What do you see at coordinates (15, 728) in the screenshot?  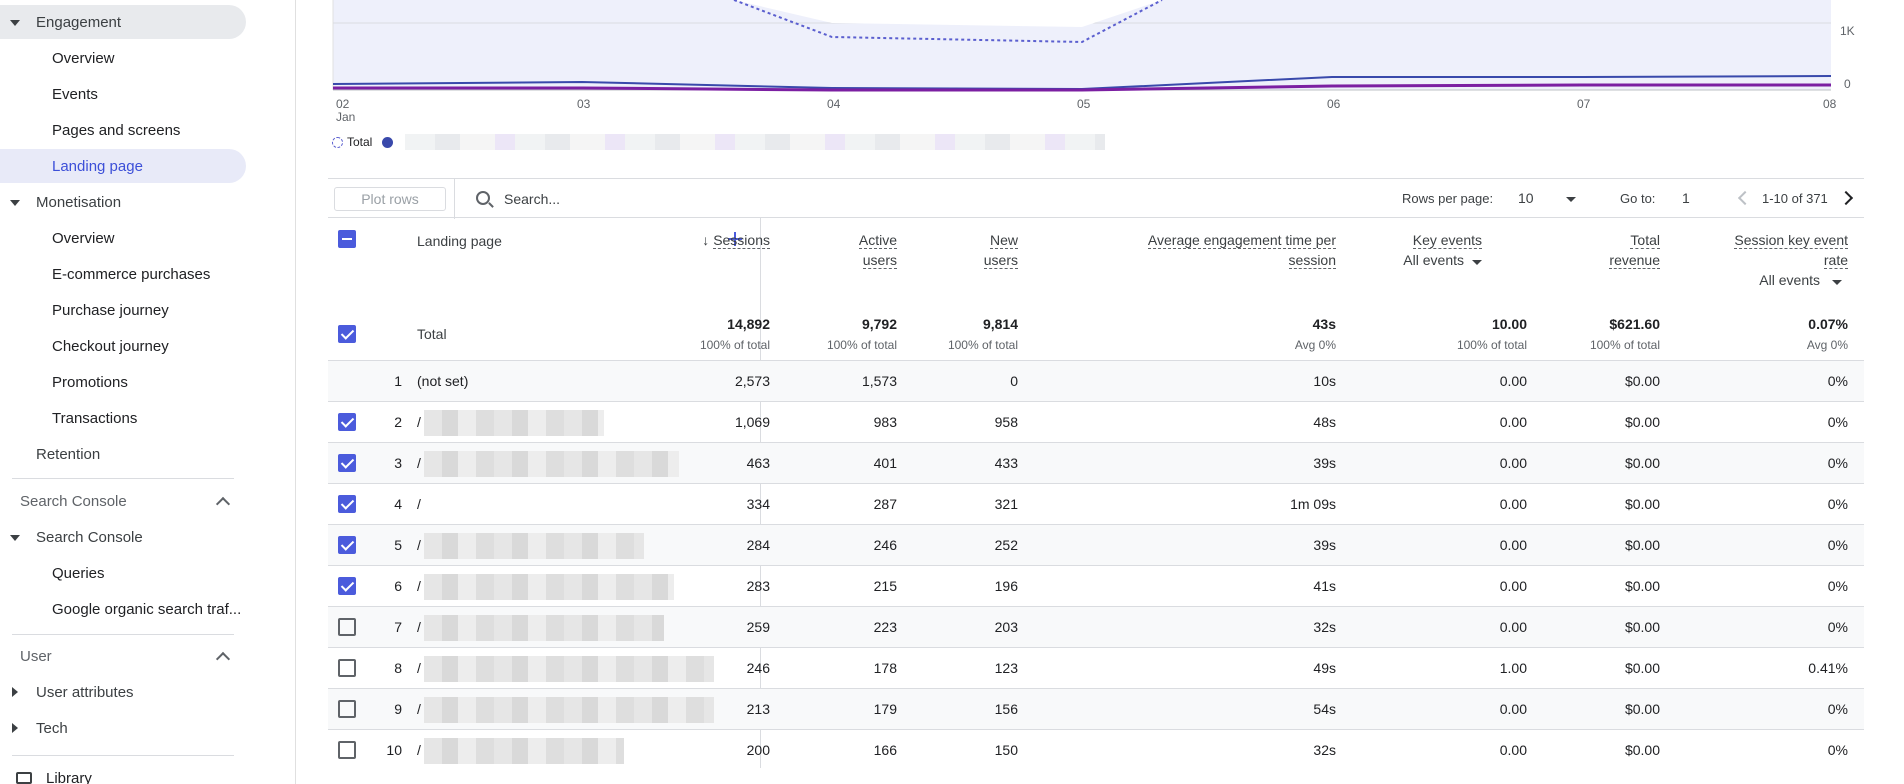 I see `caret-right-icon` at bounding box center [15, 728].